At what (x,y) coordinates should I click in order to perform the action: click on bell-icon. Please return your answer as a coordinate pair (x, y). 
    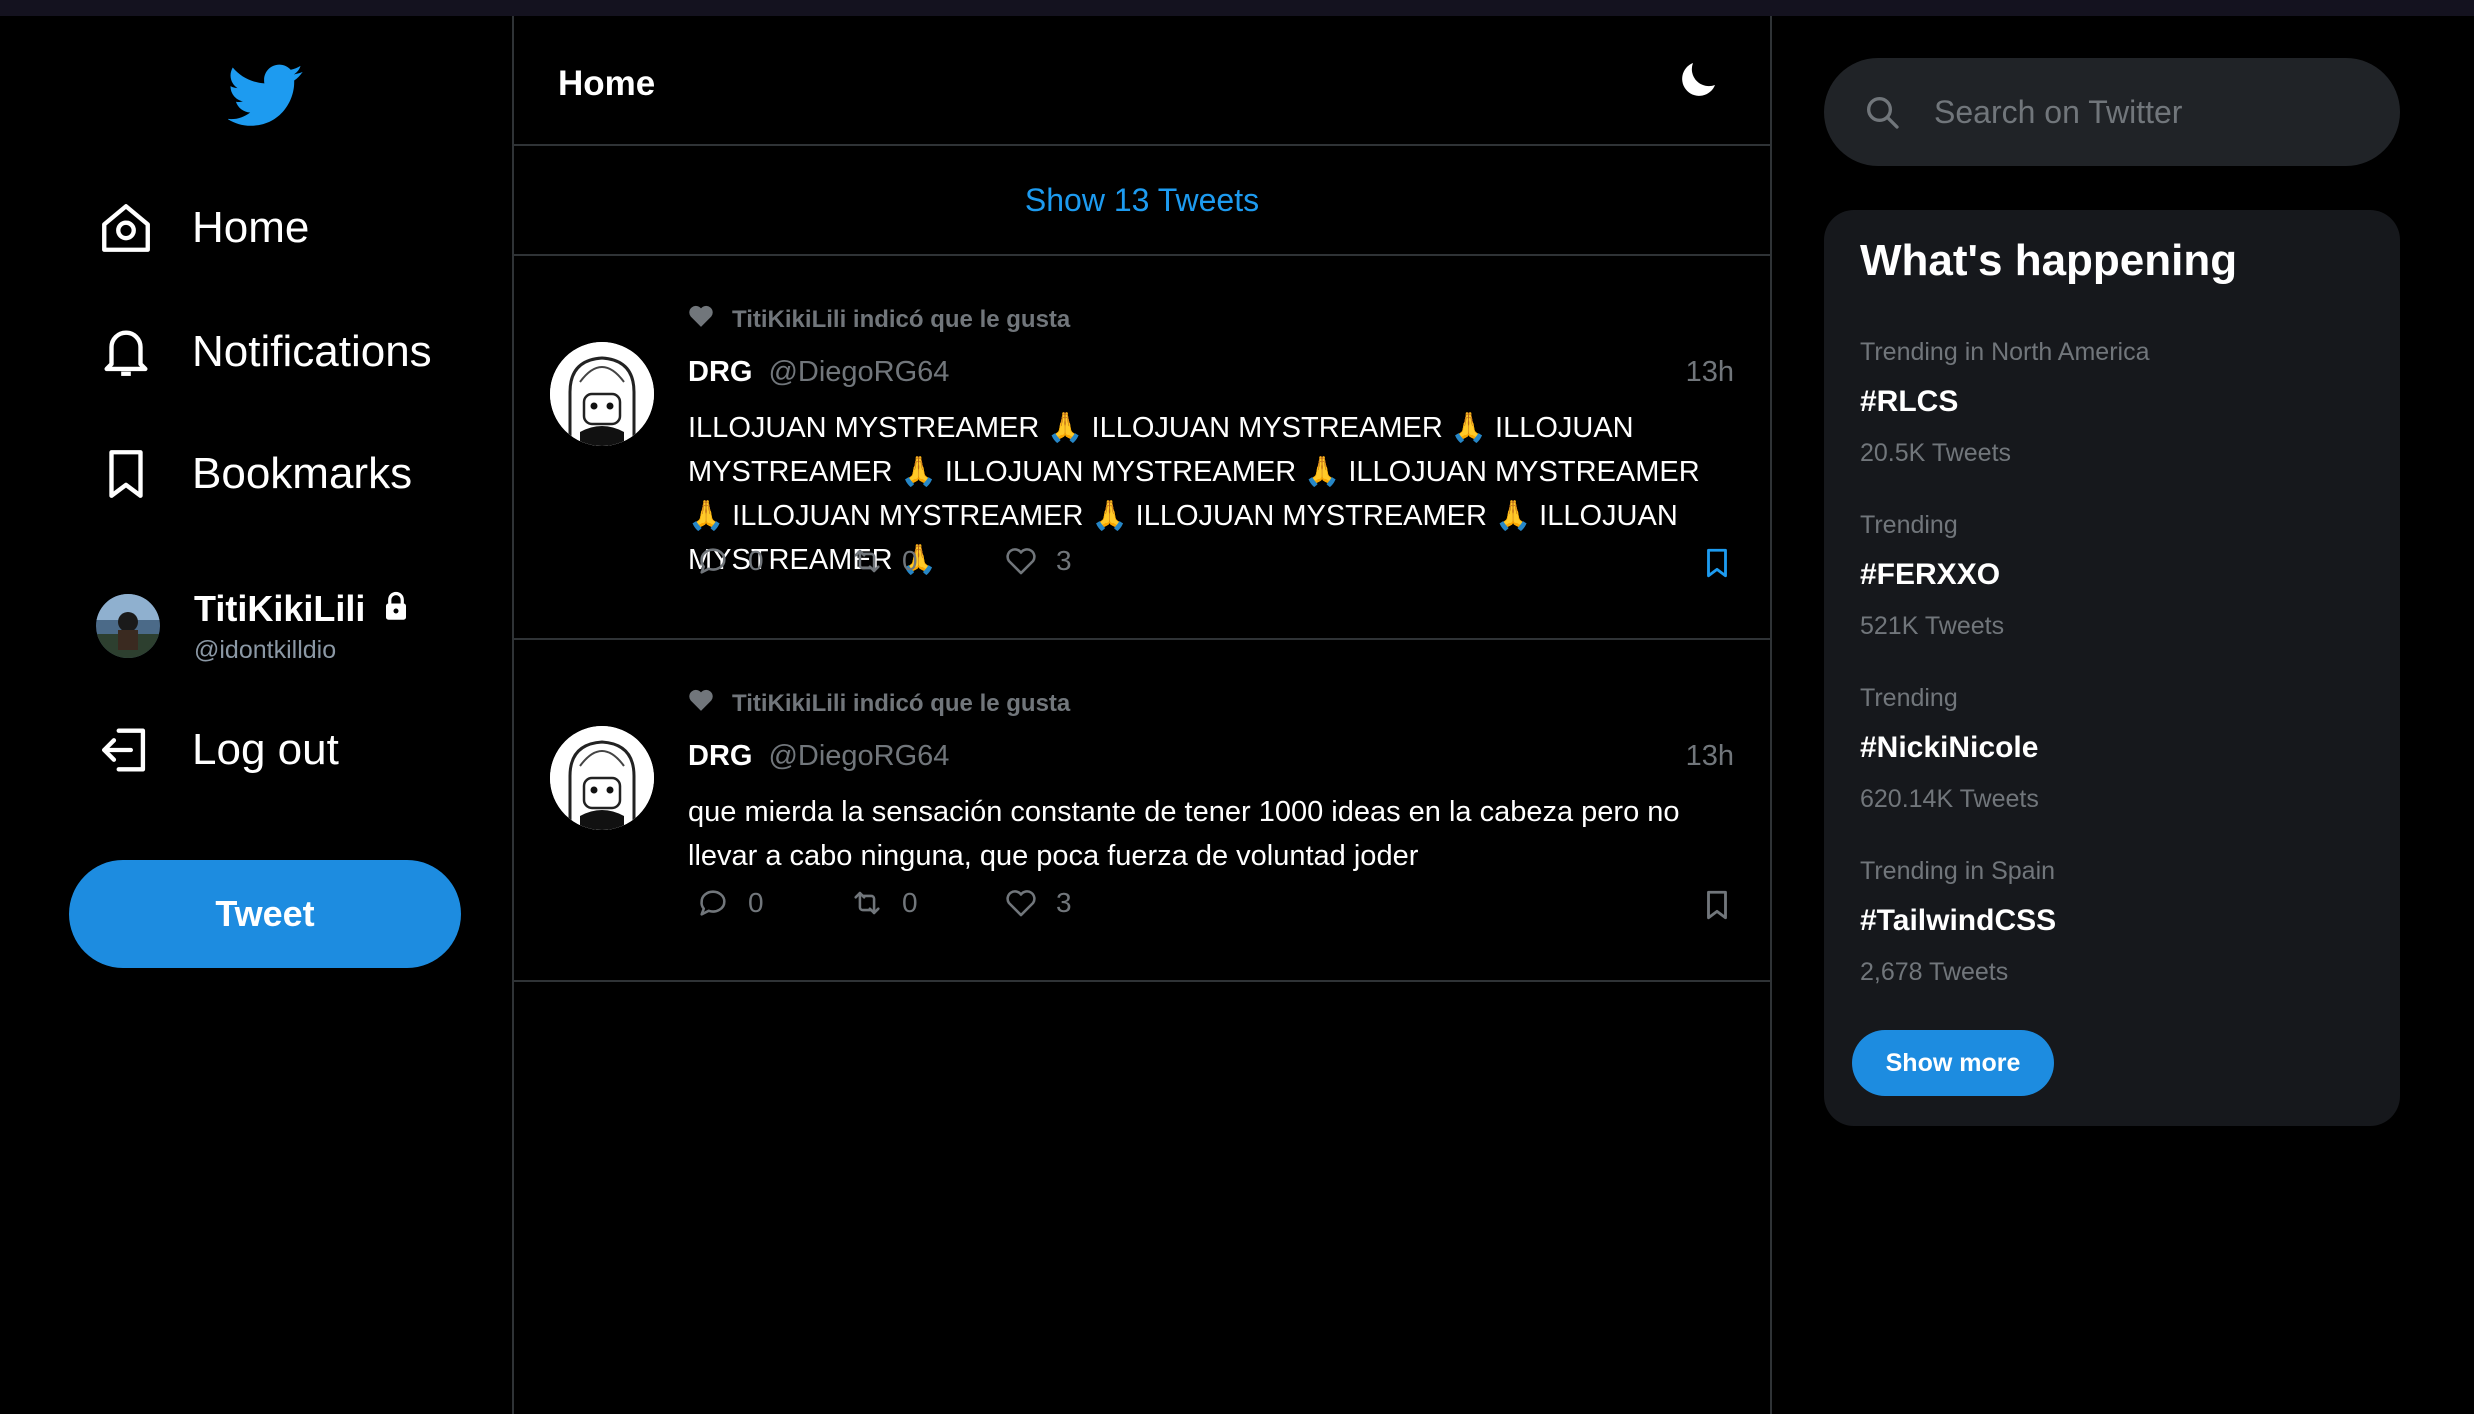
    Looking at the image, I should click on (126, 352).